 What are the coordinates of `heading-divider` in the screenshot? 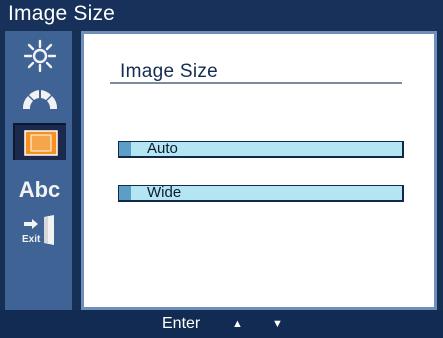 It's located at (256, 83).